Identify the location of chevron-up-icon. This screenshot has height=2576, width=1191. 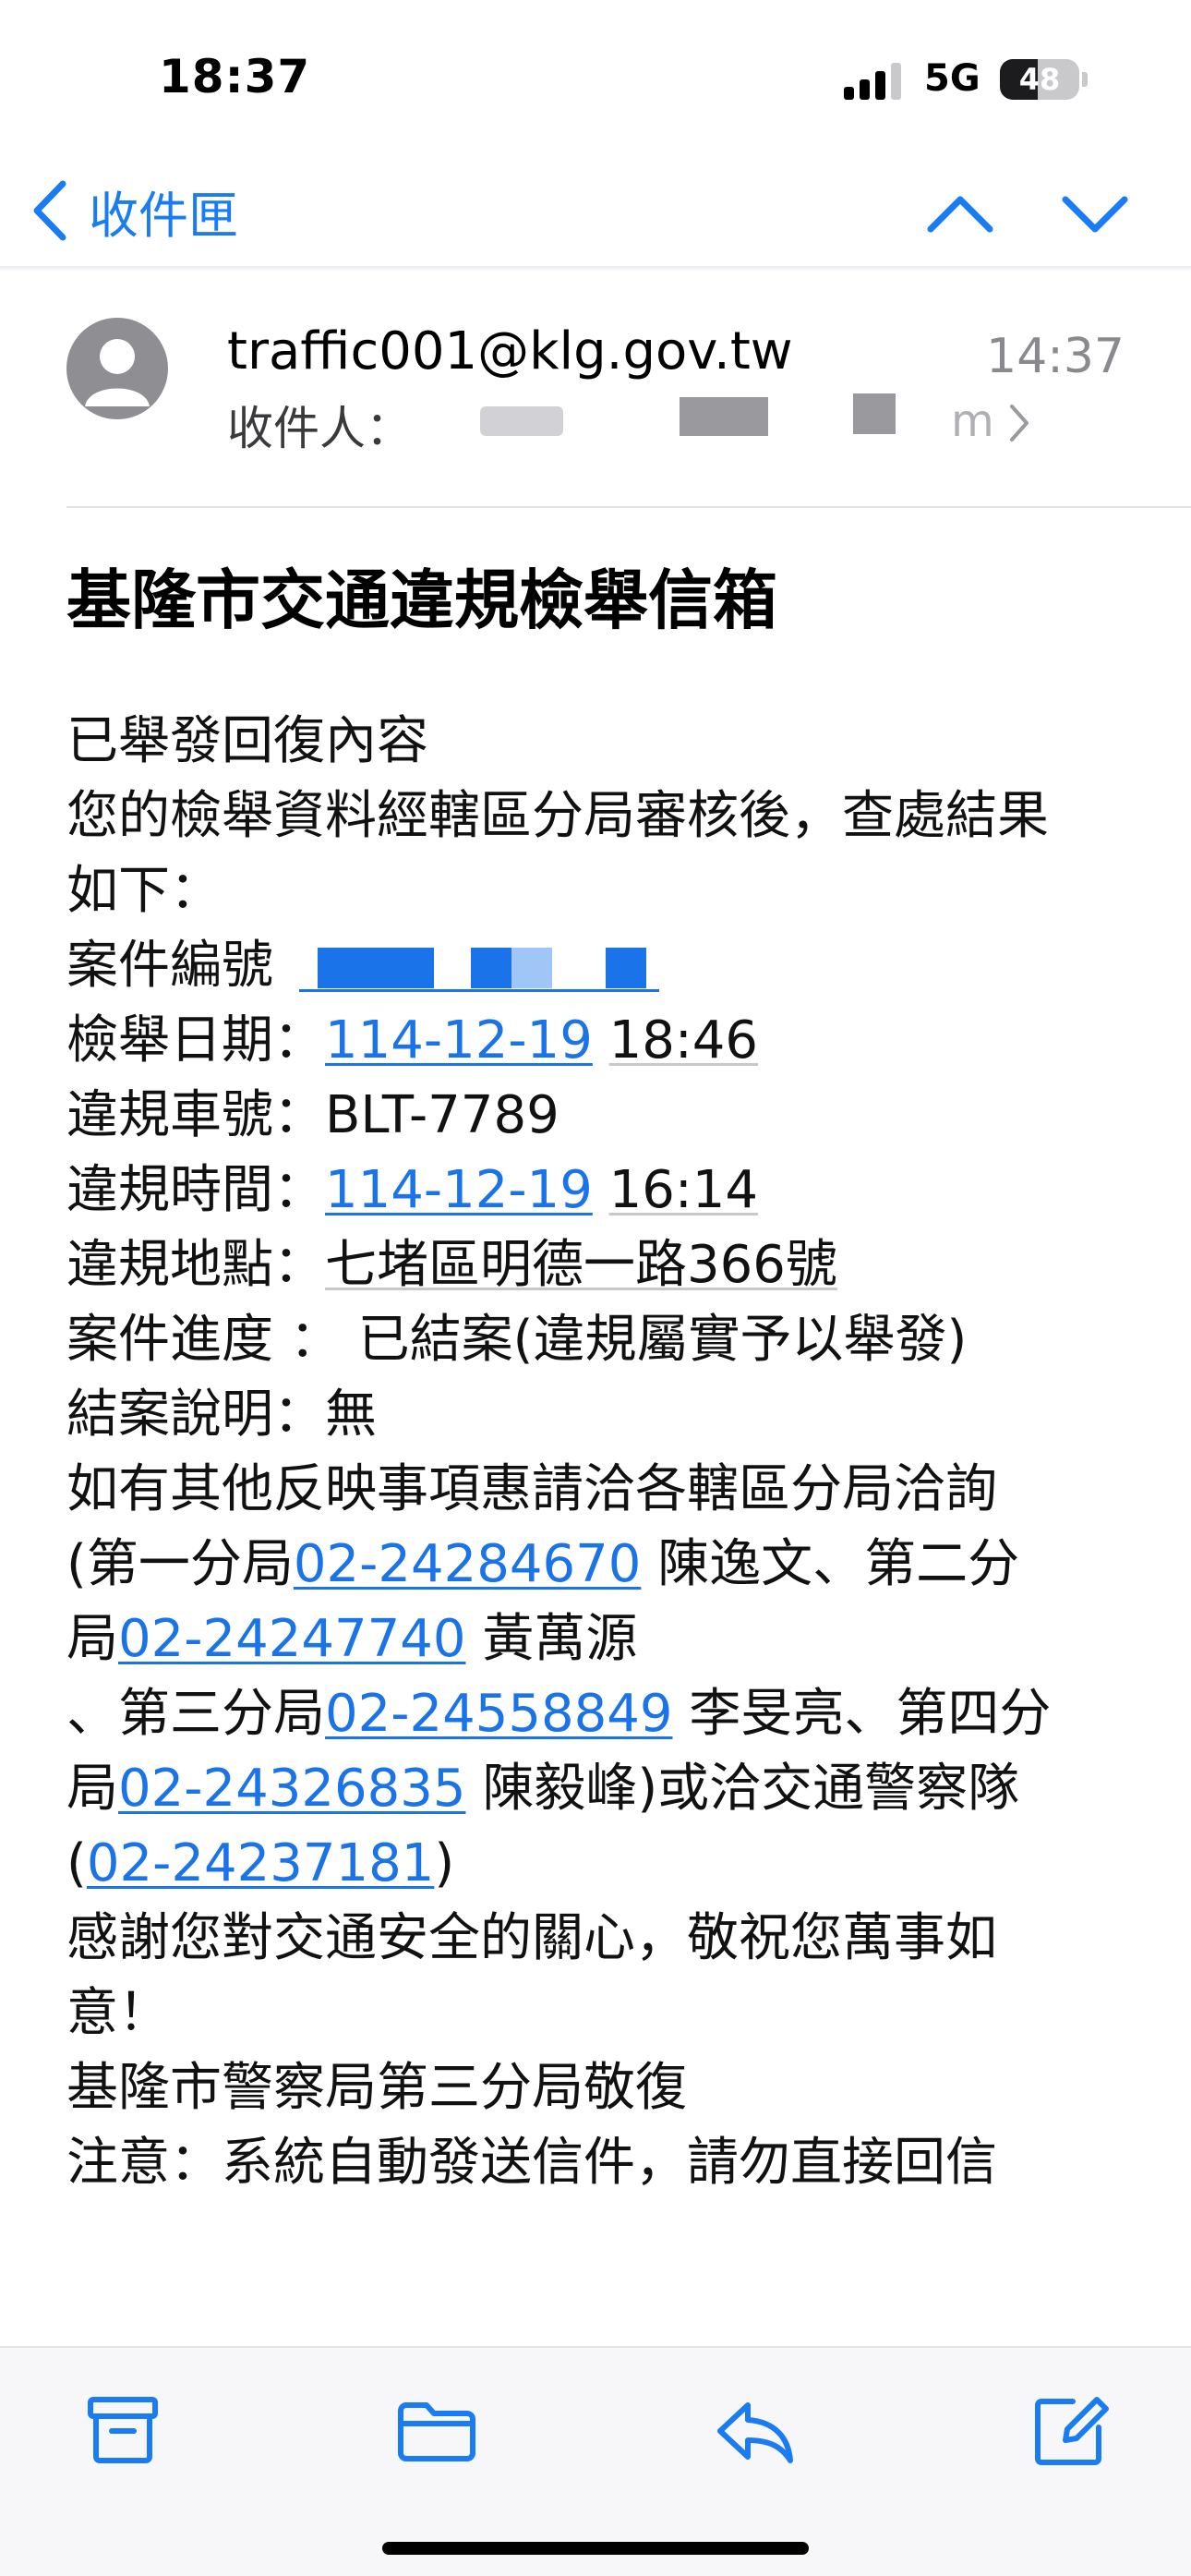
(960, 214).